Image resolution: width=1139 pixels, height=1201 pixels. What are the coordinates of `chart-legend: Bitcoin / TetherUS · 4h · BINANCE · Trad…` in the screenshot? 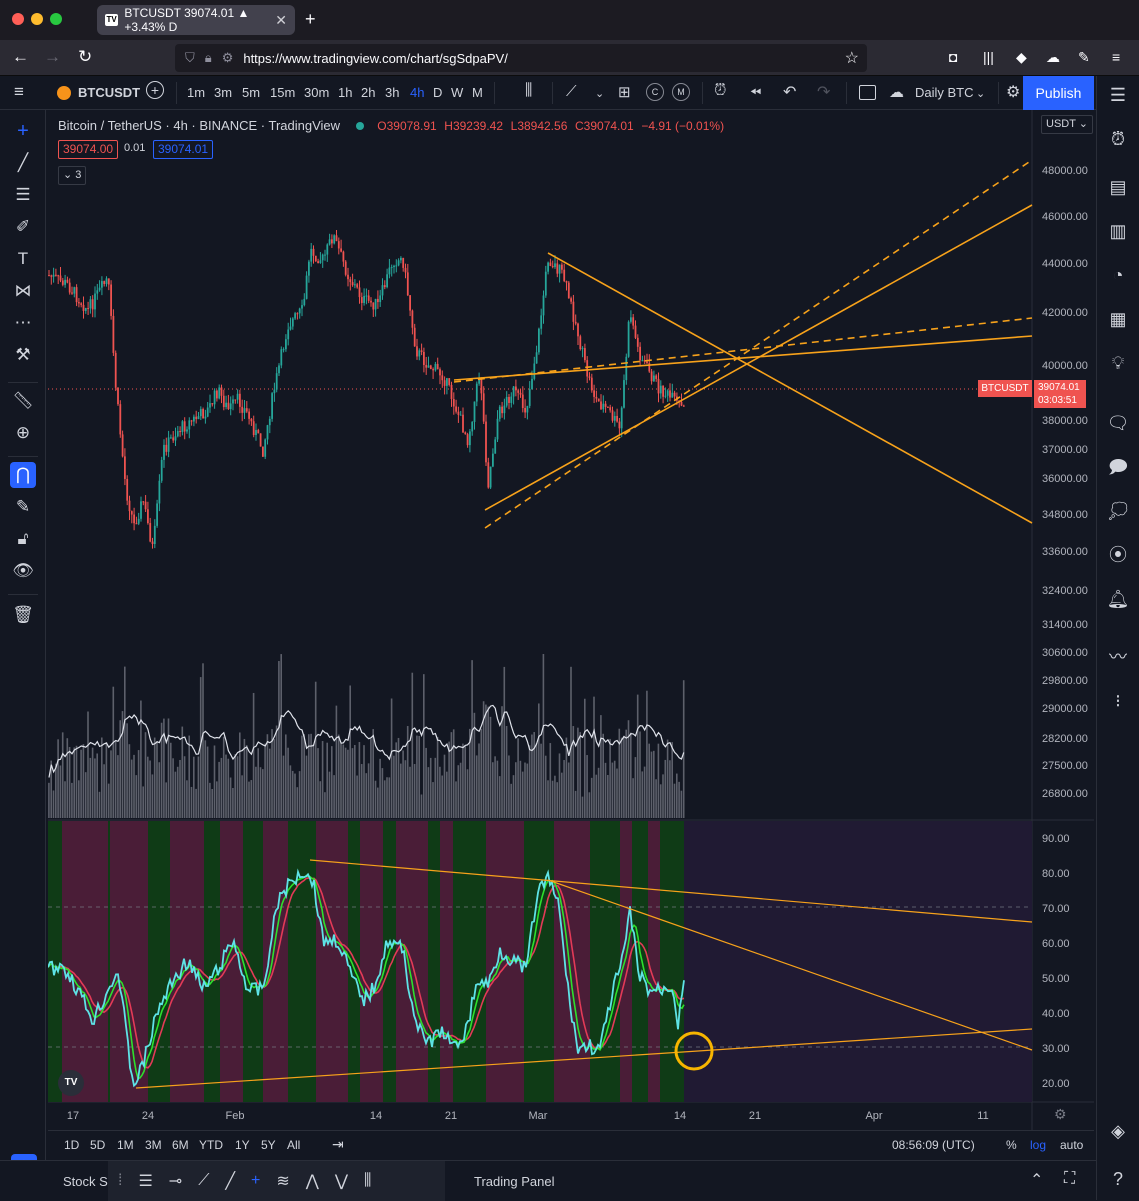 It's located at (391, 125).